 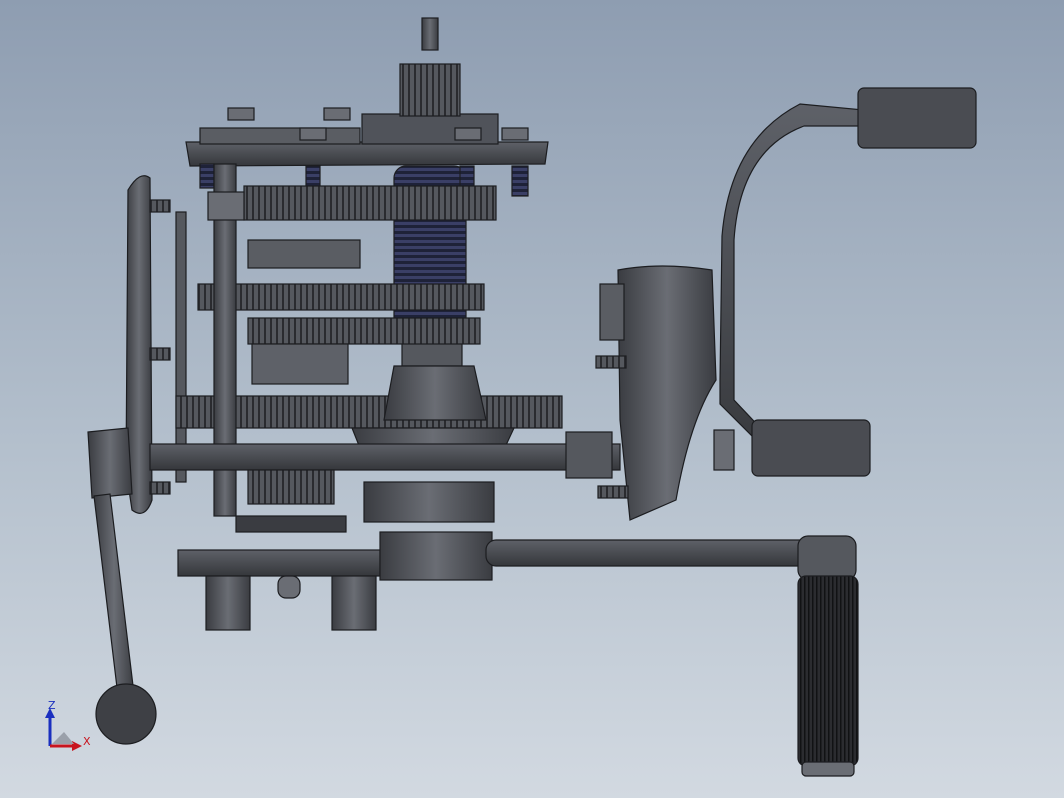 I want to click on base-pin, so click(x=289, y=587).